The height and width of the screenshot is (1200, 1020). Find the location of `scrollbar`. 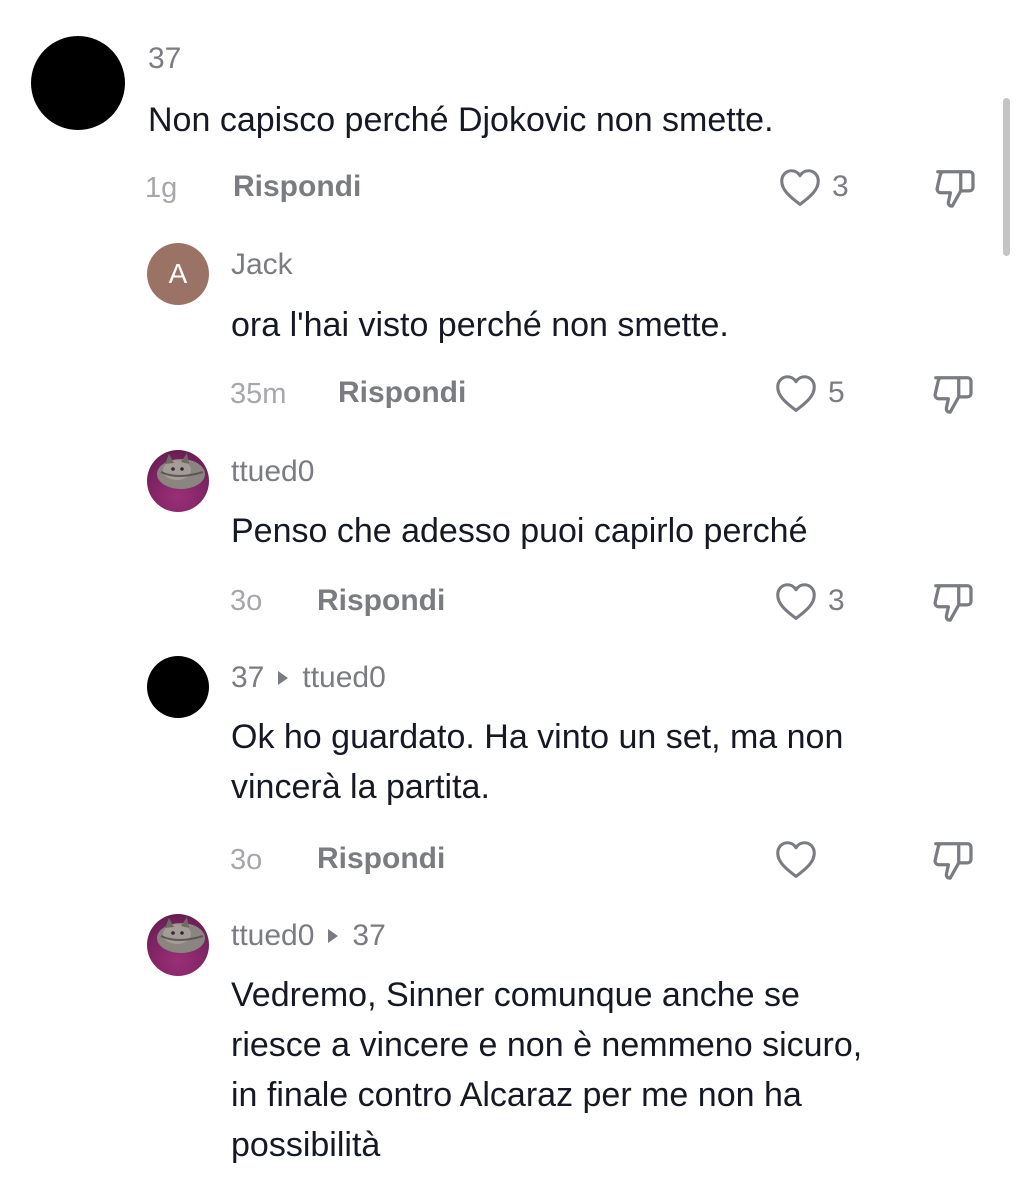

scrollbar is located at coordinates (1006, 177).